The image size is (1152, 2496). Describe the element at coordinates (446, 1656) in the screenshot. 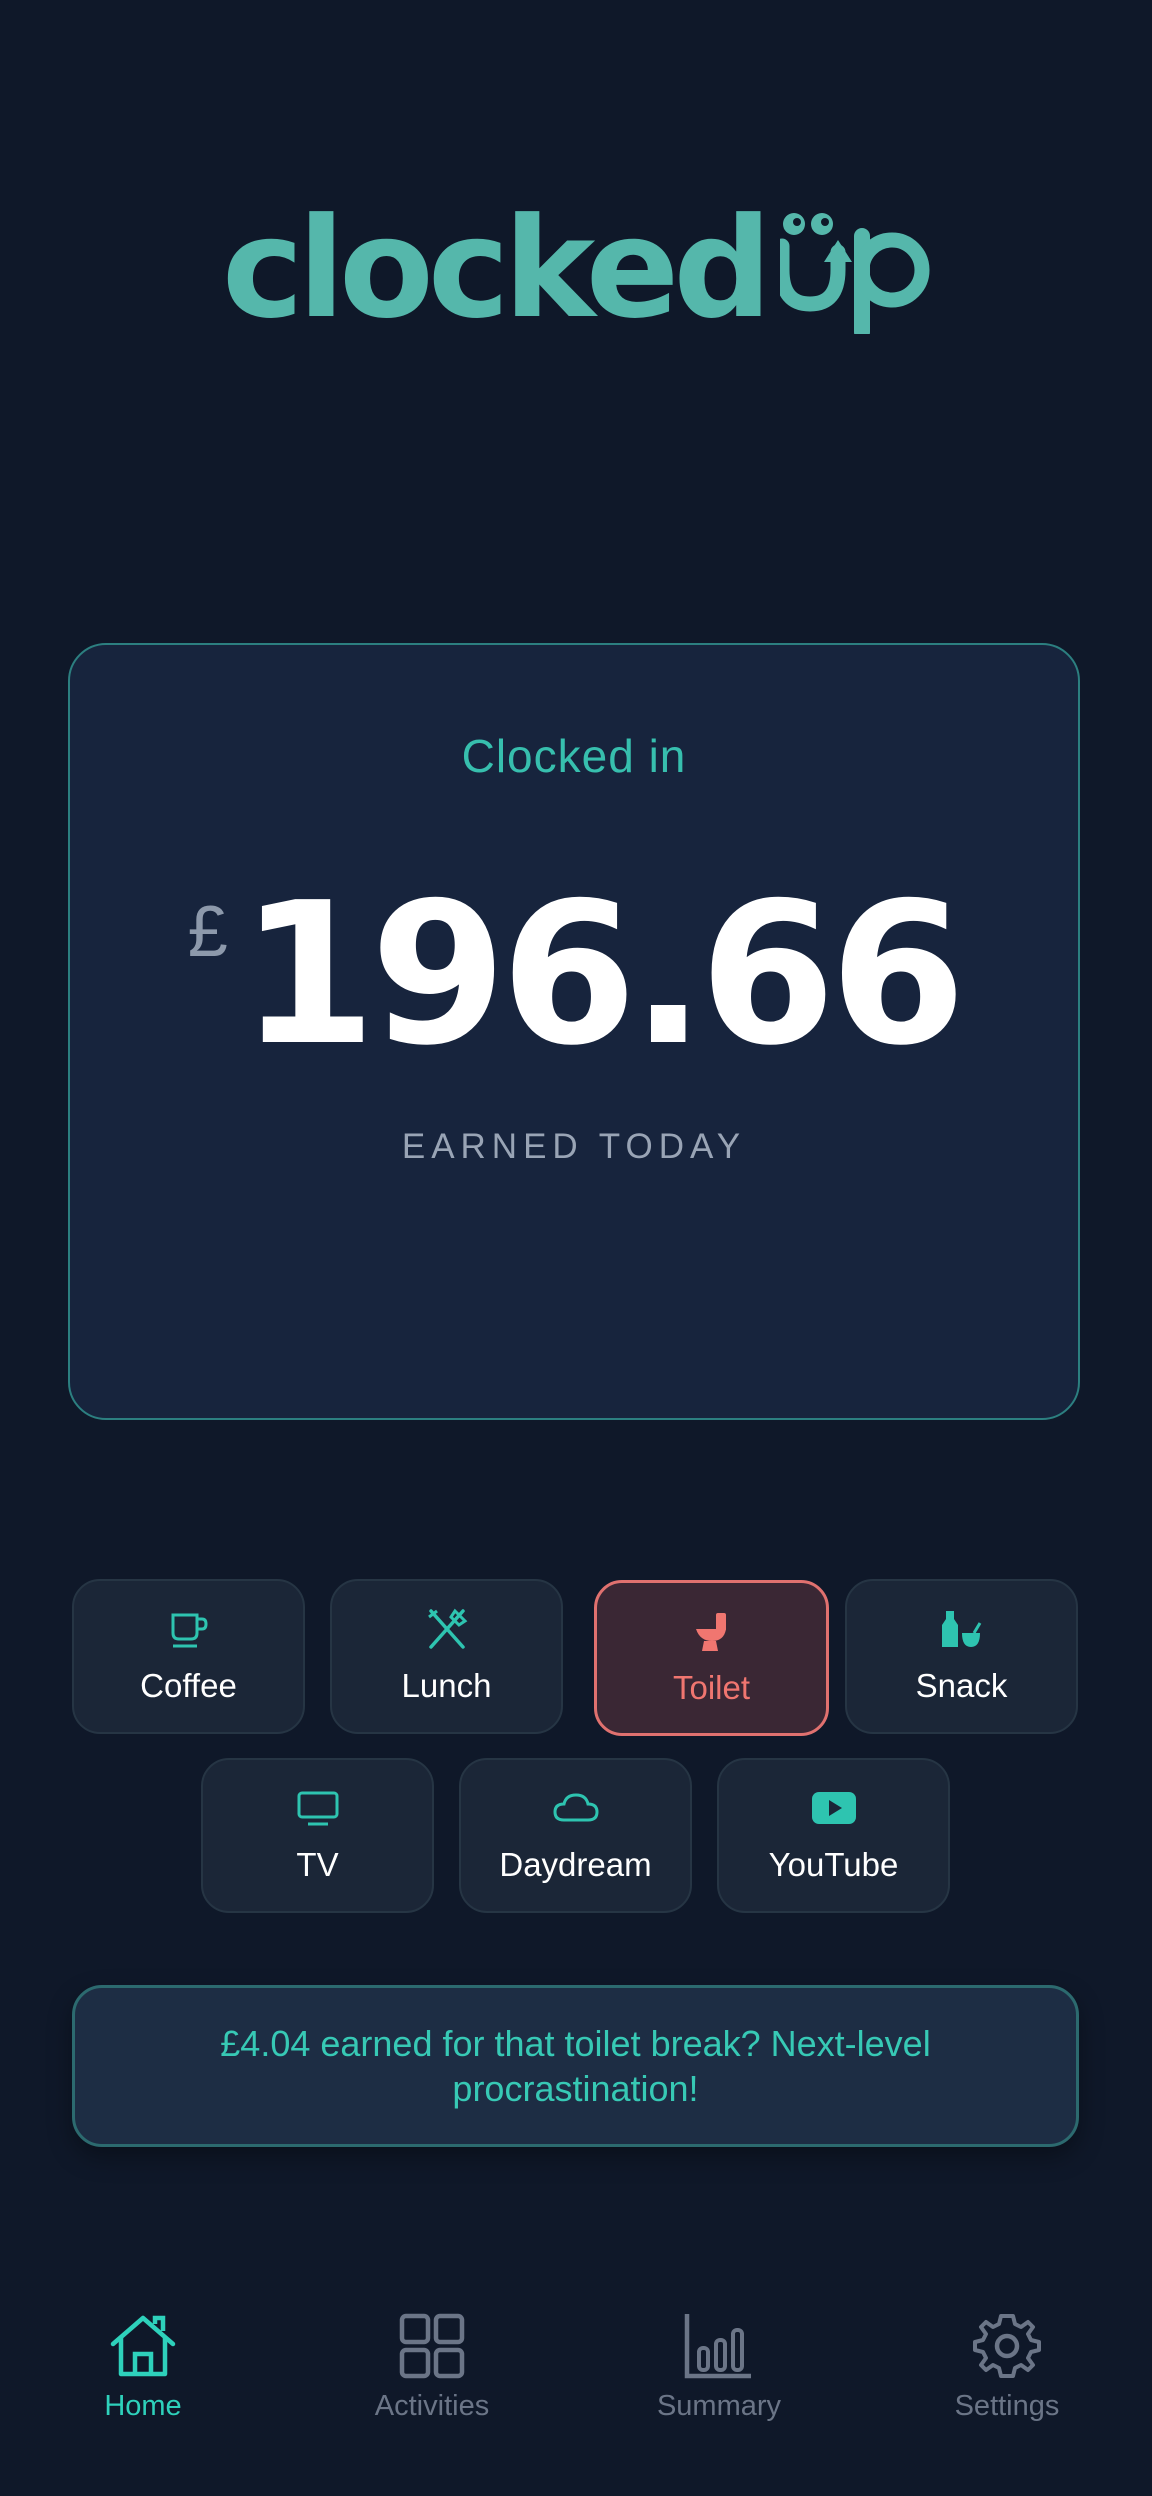

I see `activity-lunch-button: Lunch` at that location.